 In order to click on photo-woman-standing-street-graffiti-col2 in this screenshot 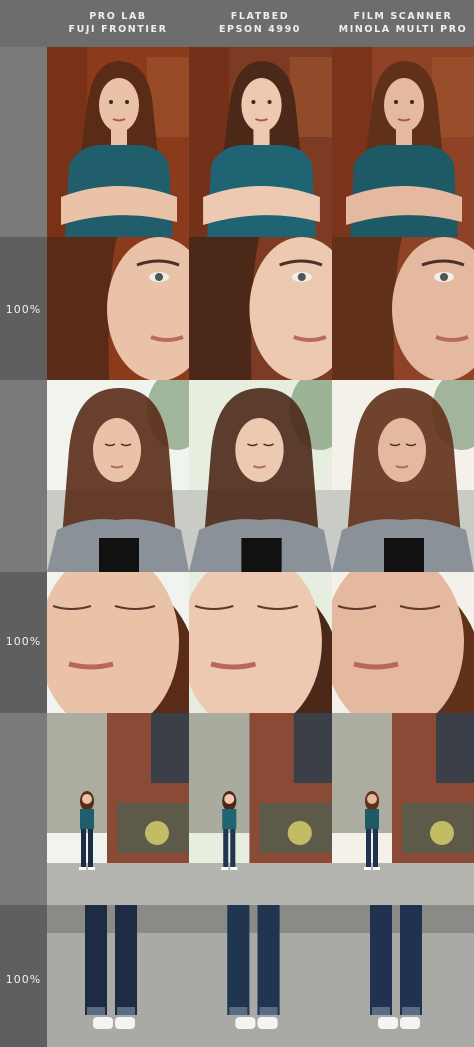, I will do `click(260, 809)`.